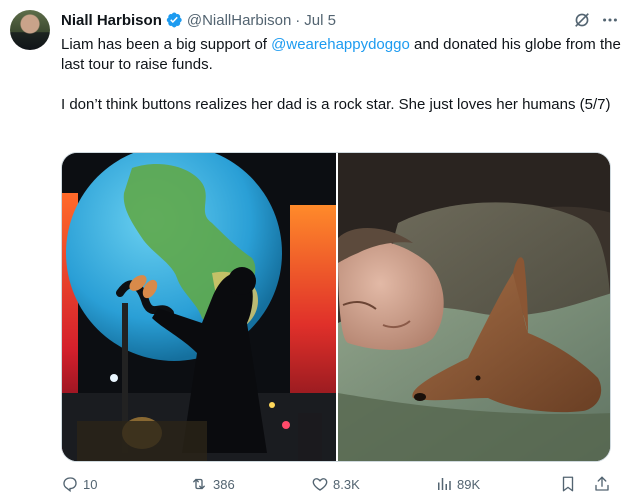 The height and width of the screenshot is (495, 634). I want to click on header-actions, so click(596, 20).